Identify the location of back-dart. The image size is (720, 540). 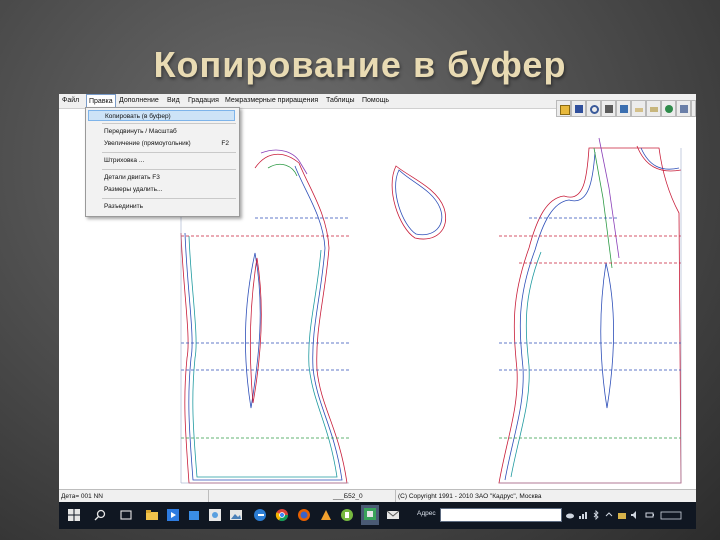
(253, 330).